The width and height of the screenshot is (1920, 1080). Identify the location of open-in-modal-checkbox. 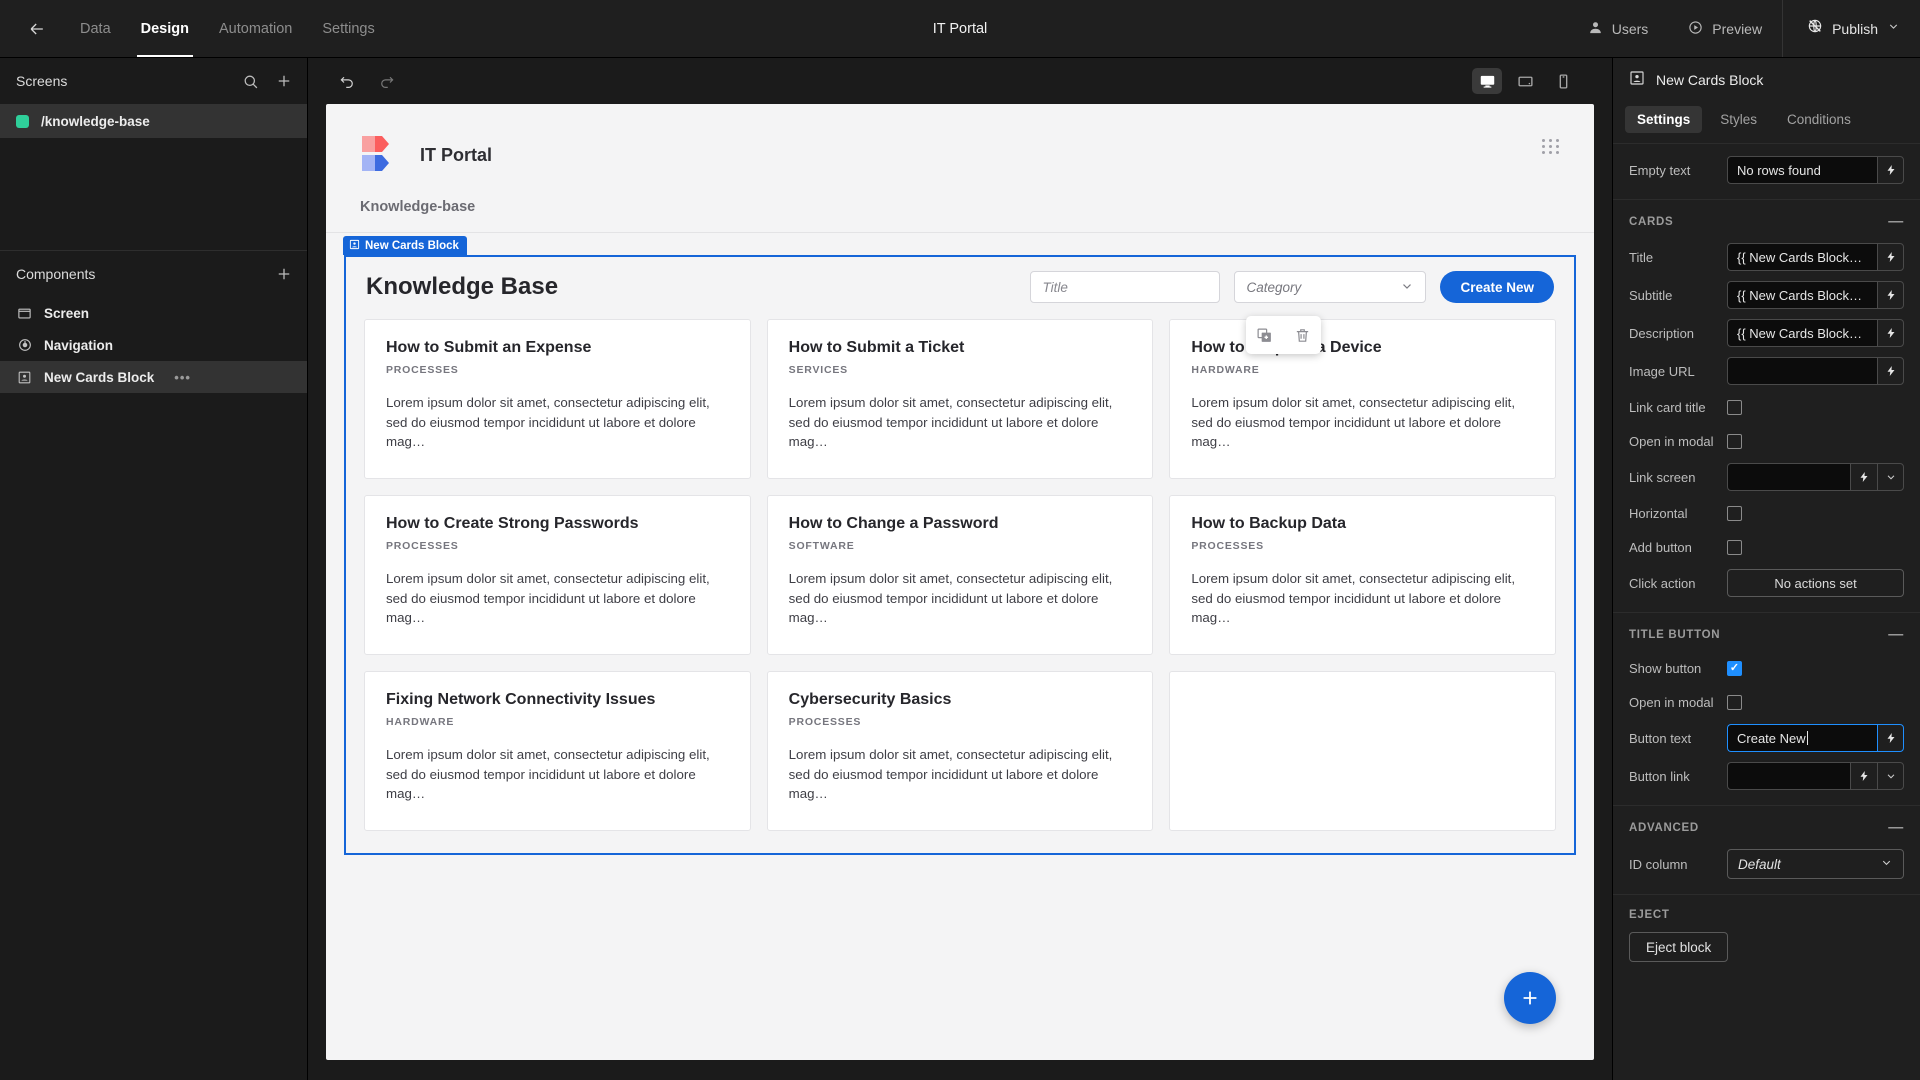
(1734, 441).